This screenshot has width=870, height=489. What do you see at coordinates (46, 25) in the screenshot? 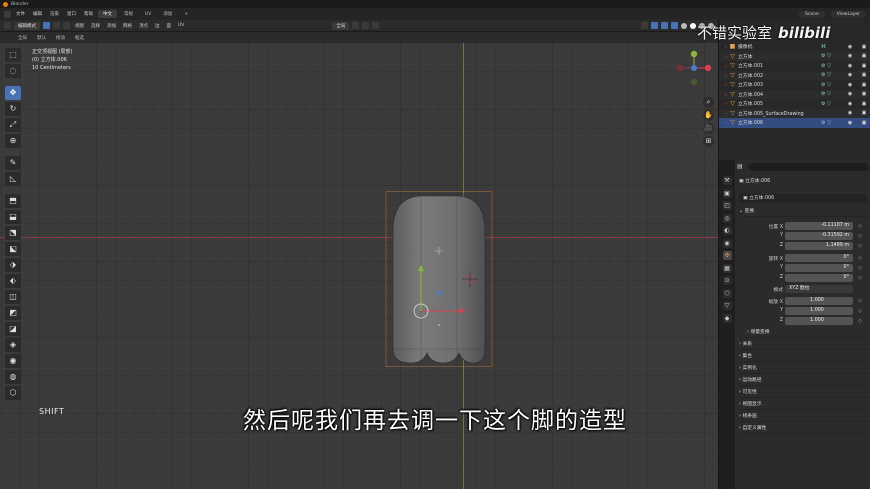
I see `vertex-select-button` at bounding box center [46, 25].